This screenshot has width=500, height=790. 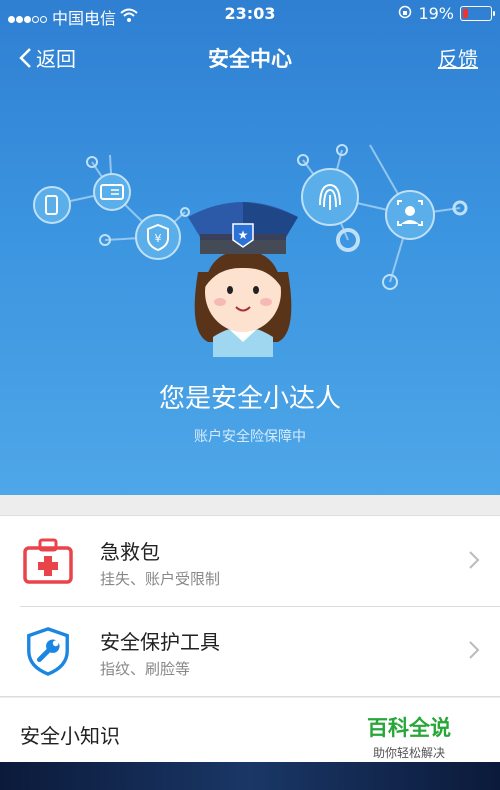 I want to click on item-title: 安全保护工具, so click(x=160, y=642).